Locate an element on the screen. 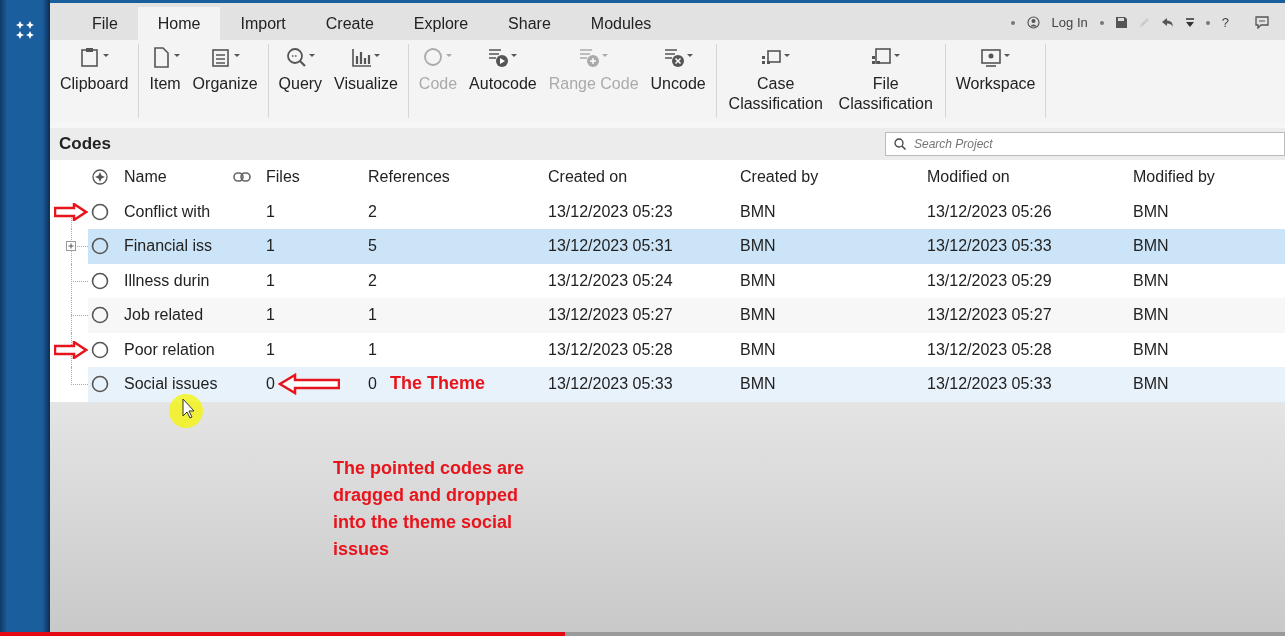 The image size is (1285, 636). user-icon is located at coordinates (1033, 22).